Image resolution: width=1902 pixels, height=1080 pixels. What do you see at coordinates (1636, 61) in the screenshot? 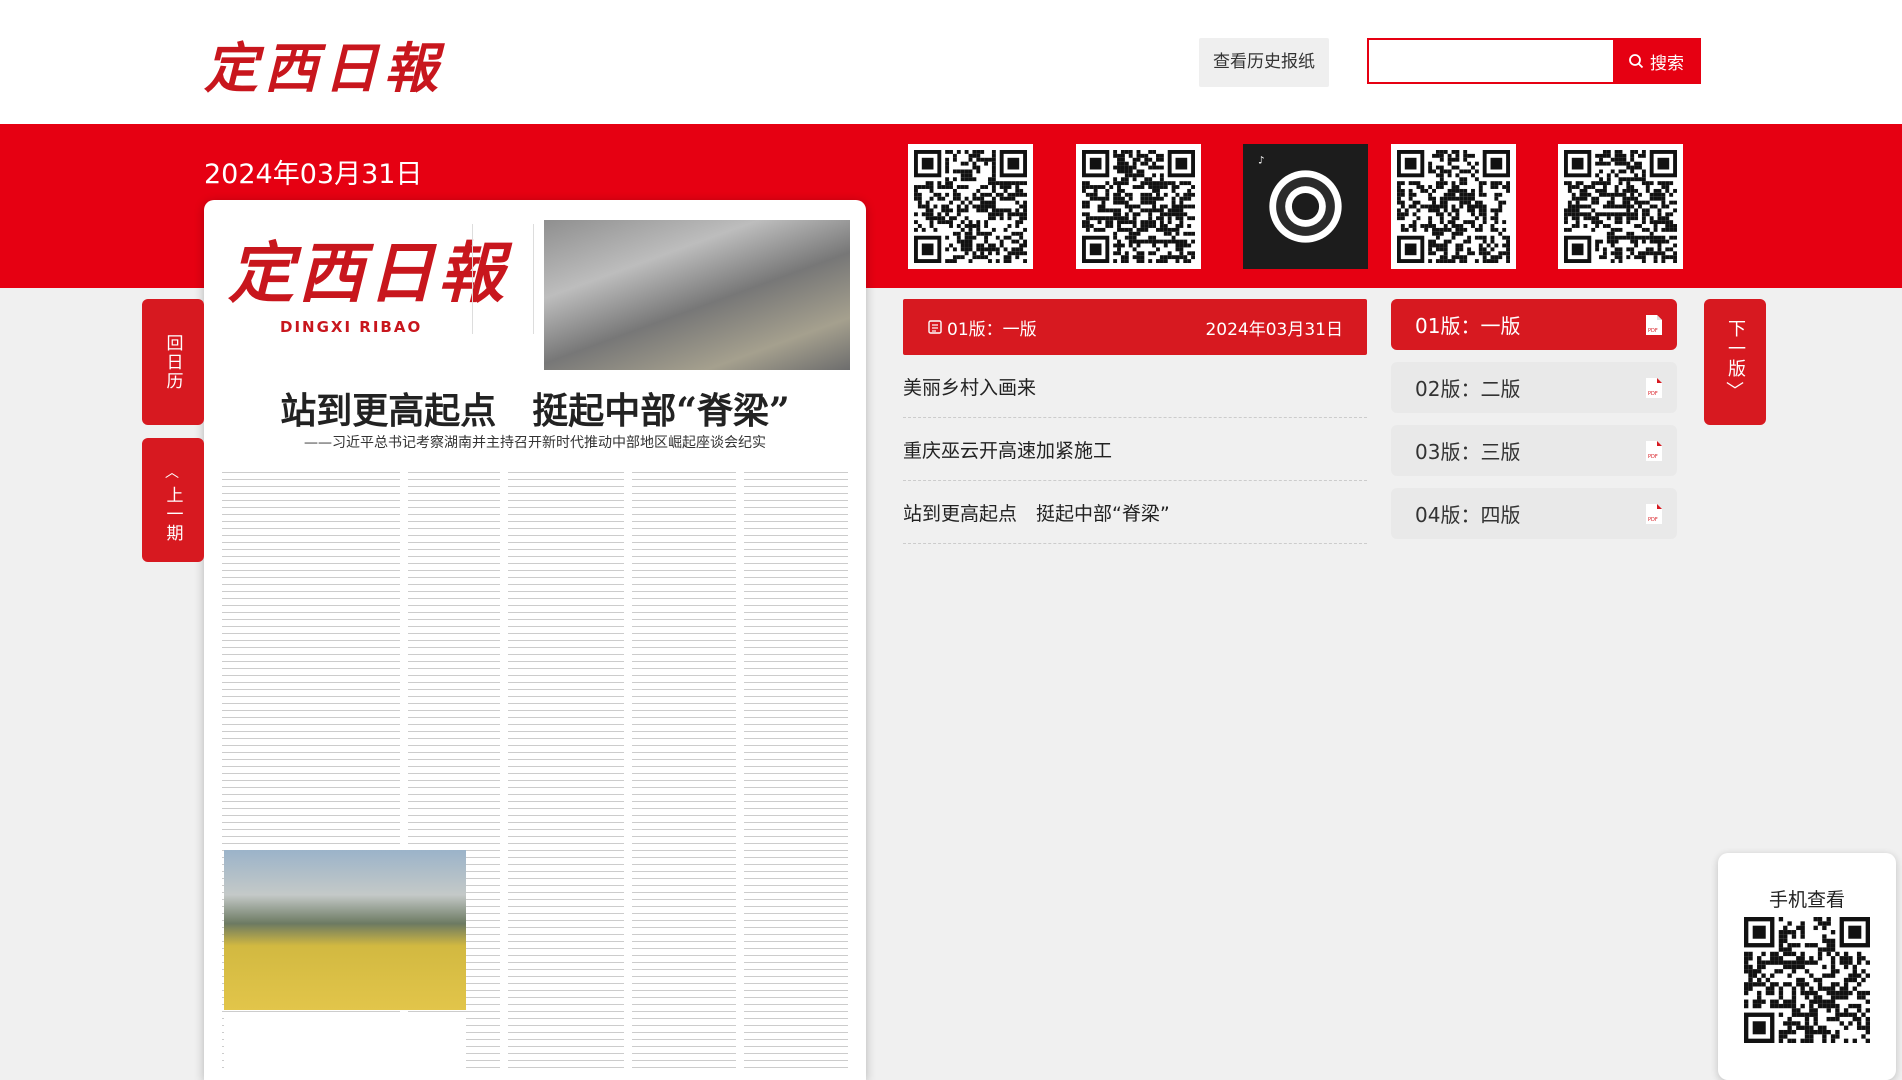
I see `search-icon` at bounding box center [1636, 61].